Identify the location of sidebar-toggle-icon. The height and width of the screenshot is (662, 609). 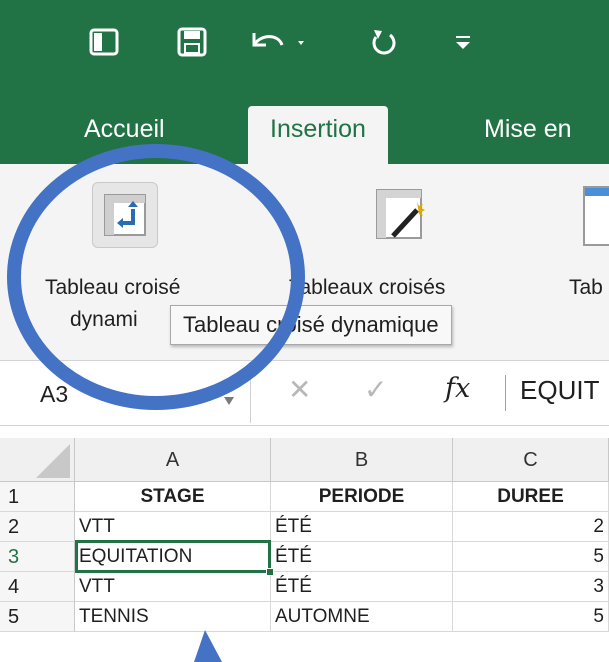
(104, 42).